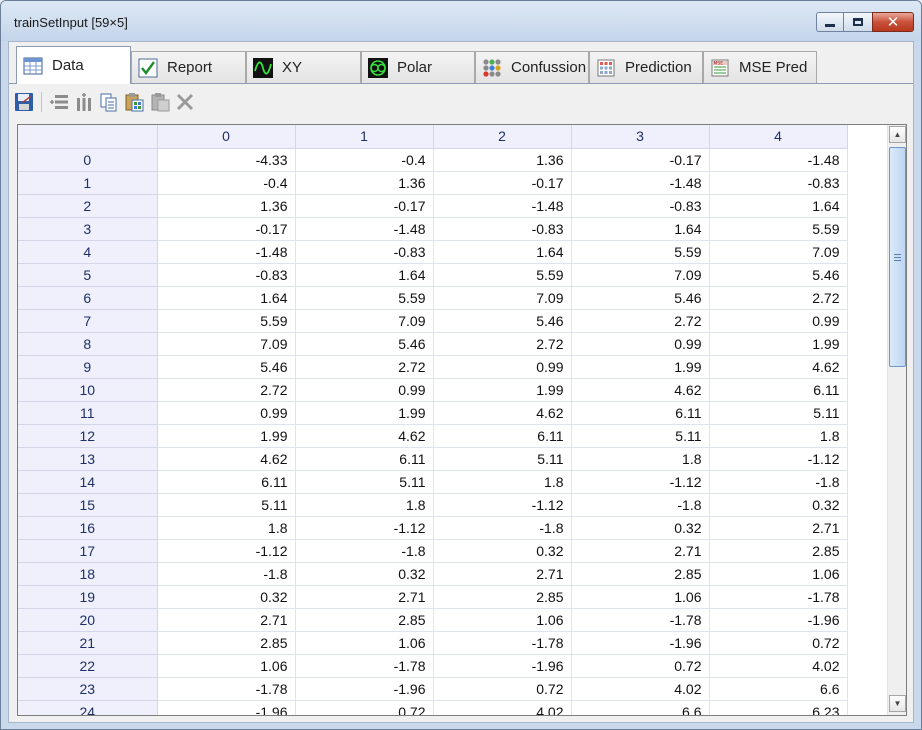 This screenshot has width=922, height=730. I want to click on table-cell: 6.23, so click(778, 707).